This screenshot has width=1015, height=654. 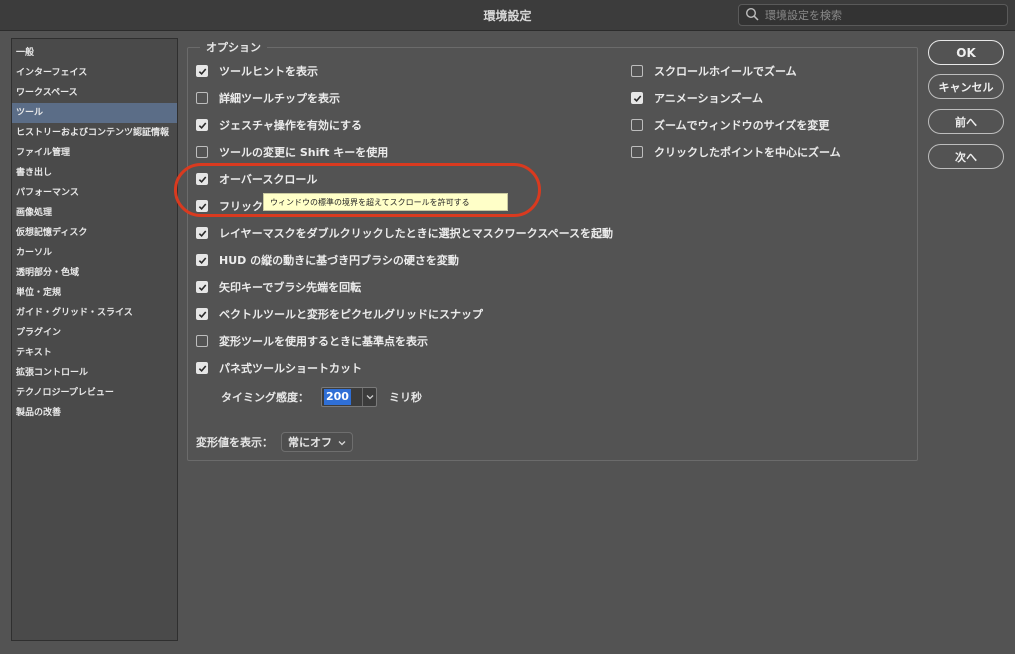 I want to click on option-shift-tool-switch: ツールの変更に Shift キーを使用, so click(x=292, y=152).